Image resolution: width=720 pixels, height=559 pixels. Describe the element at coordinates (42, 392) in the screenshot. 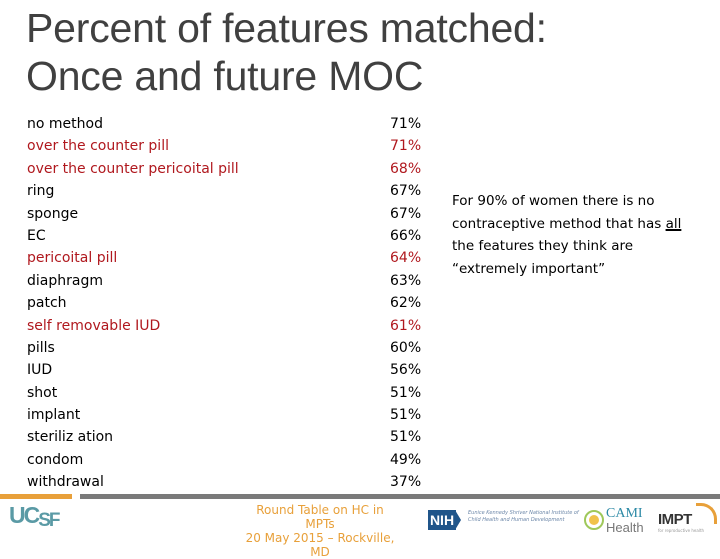

I see `method-label: shot` at that location.